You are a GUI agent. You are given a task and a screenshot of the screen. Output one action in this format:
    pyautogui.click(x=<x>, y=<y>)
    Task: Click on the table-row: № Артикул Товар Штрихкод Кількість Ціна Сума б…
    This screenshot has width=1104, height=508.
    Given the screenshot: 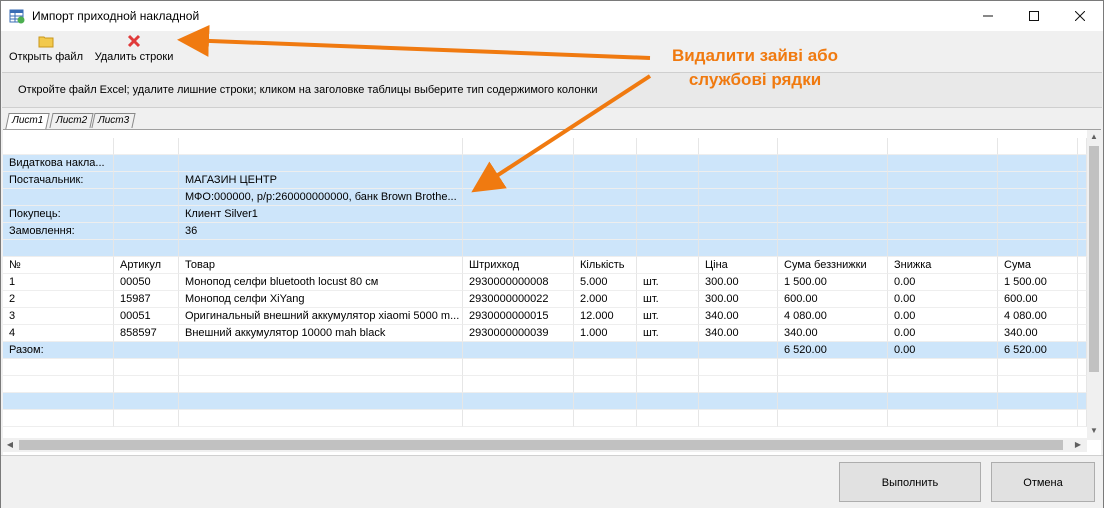 What is the action you would take?
    pyautogui.click(x=545, y=265)
    